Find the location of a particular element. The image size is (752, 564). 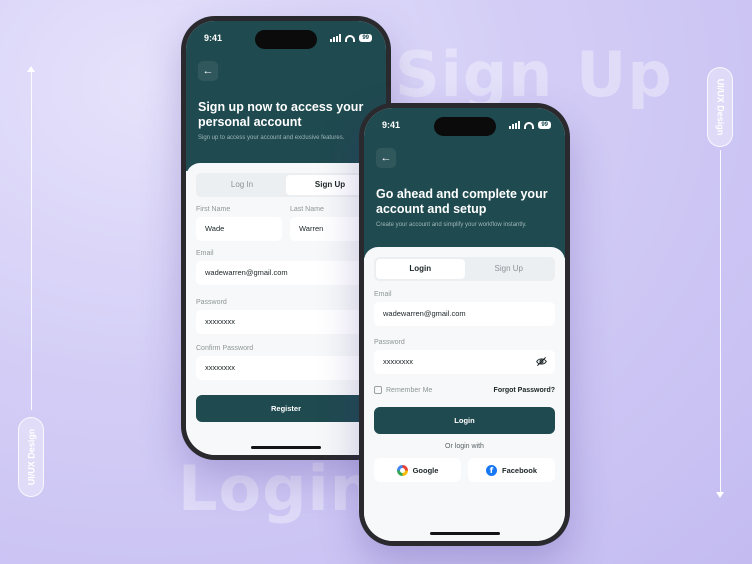

google-login-button: Google is located at coordinates (417, 470).